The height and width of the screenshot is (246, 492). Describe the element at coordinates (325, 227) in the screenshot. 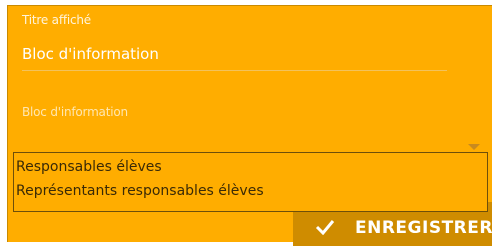

I see `check-icon` at that location.